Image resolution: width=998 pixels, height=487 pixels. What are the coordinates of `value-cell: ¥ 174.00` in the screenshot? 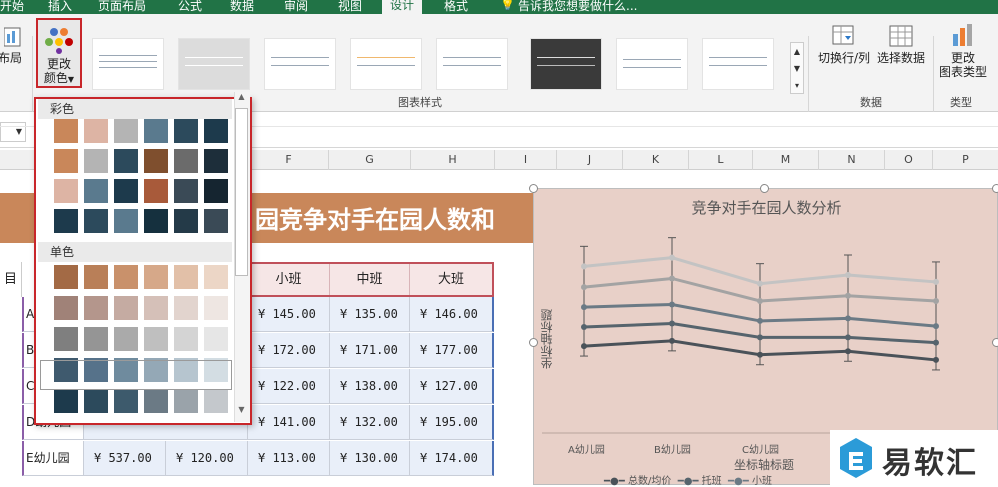 It's located at (452, 458).